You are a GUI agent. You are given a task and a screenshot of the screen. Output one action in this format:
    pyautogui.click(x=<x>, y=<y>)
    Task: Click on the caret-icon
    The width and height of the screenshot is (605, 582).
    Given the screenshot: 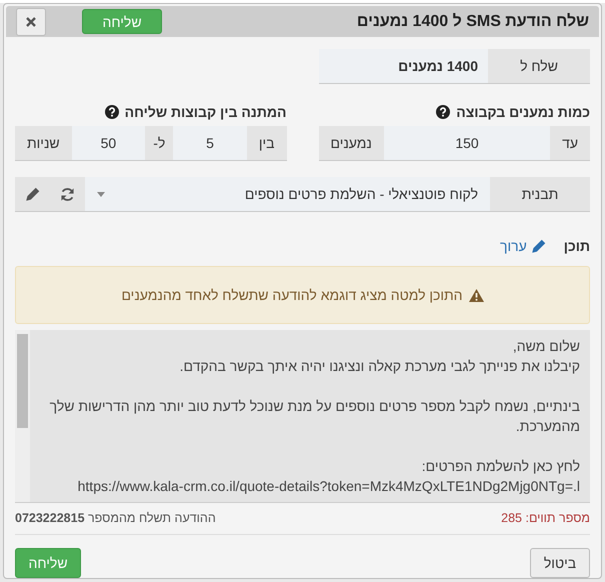 What is the action you would take?
    pyautogui.click(x=101, y=194)
    